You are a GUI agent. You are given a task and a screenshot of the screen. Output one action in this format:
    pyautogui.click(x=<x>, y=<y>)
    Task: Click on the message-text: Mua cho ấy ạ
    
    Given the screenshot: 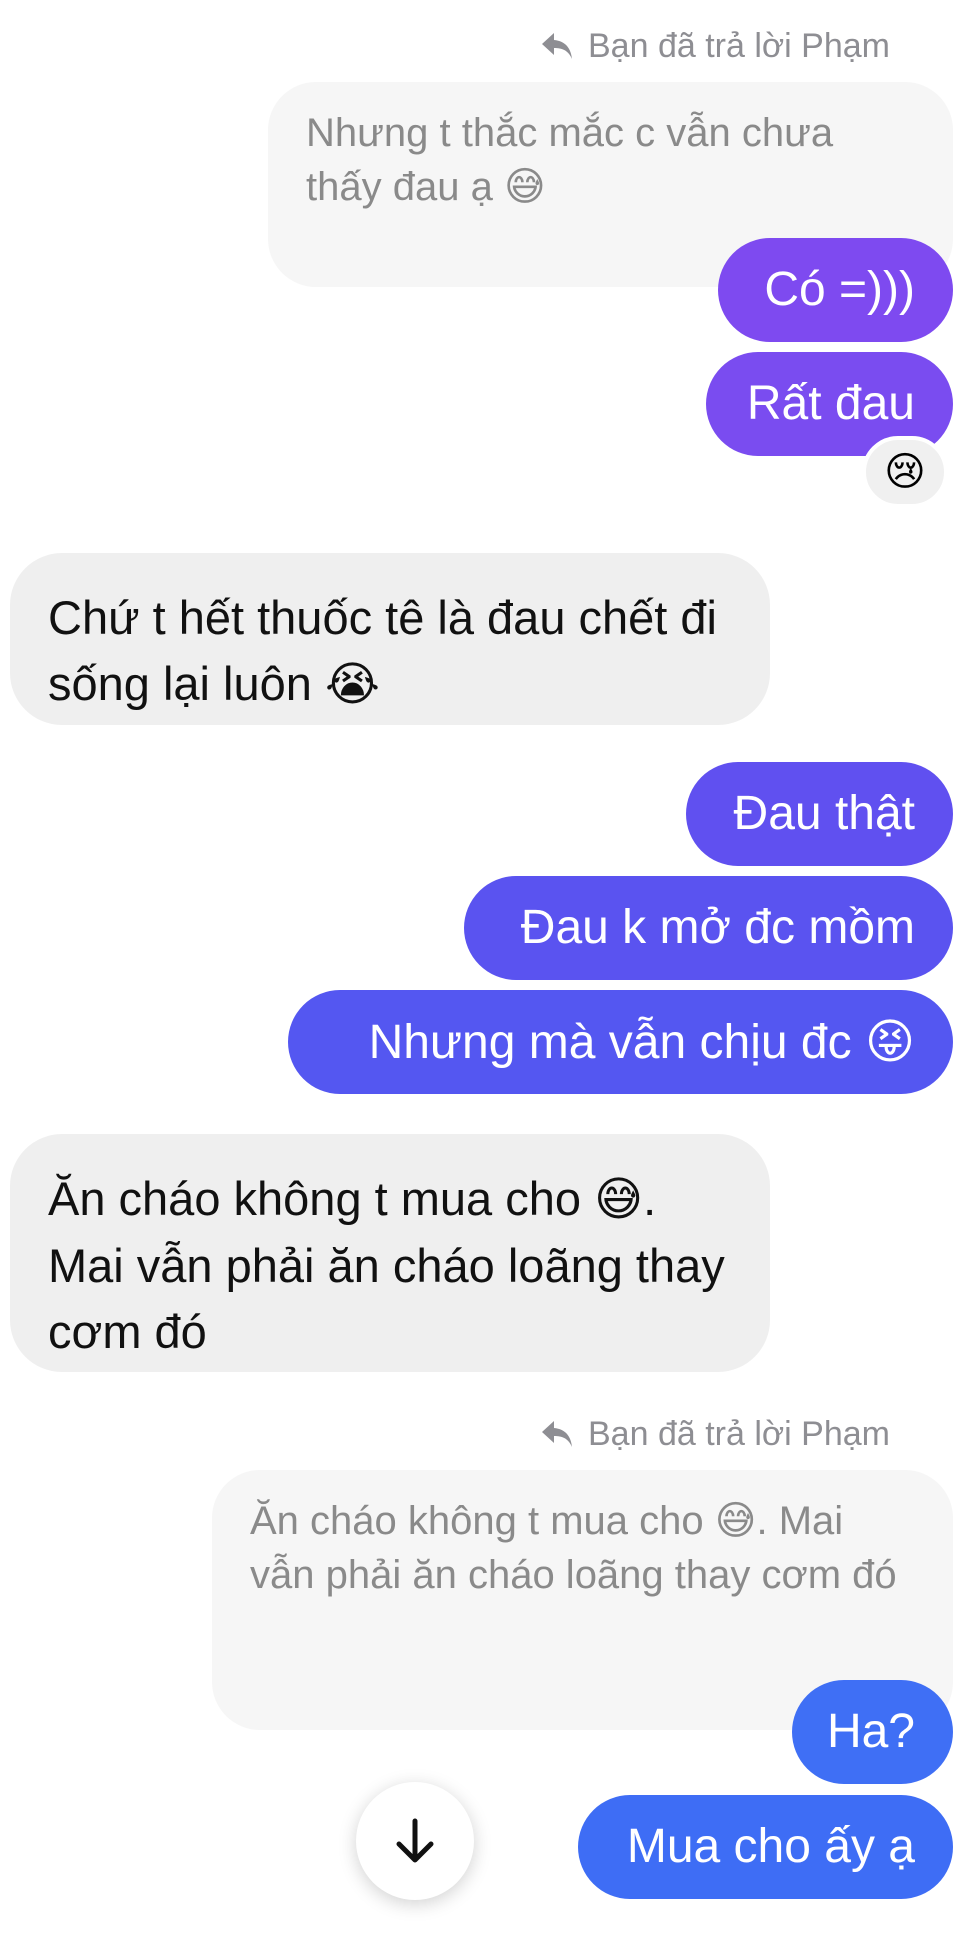 What is the action you would take?
    pyautogui.click(x=770, y=1846)
    